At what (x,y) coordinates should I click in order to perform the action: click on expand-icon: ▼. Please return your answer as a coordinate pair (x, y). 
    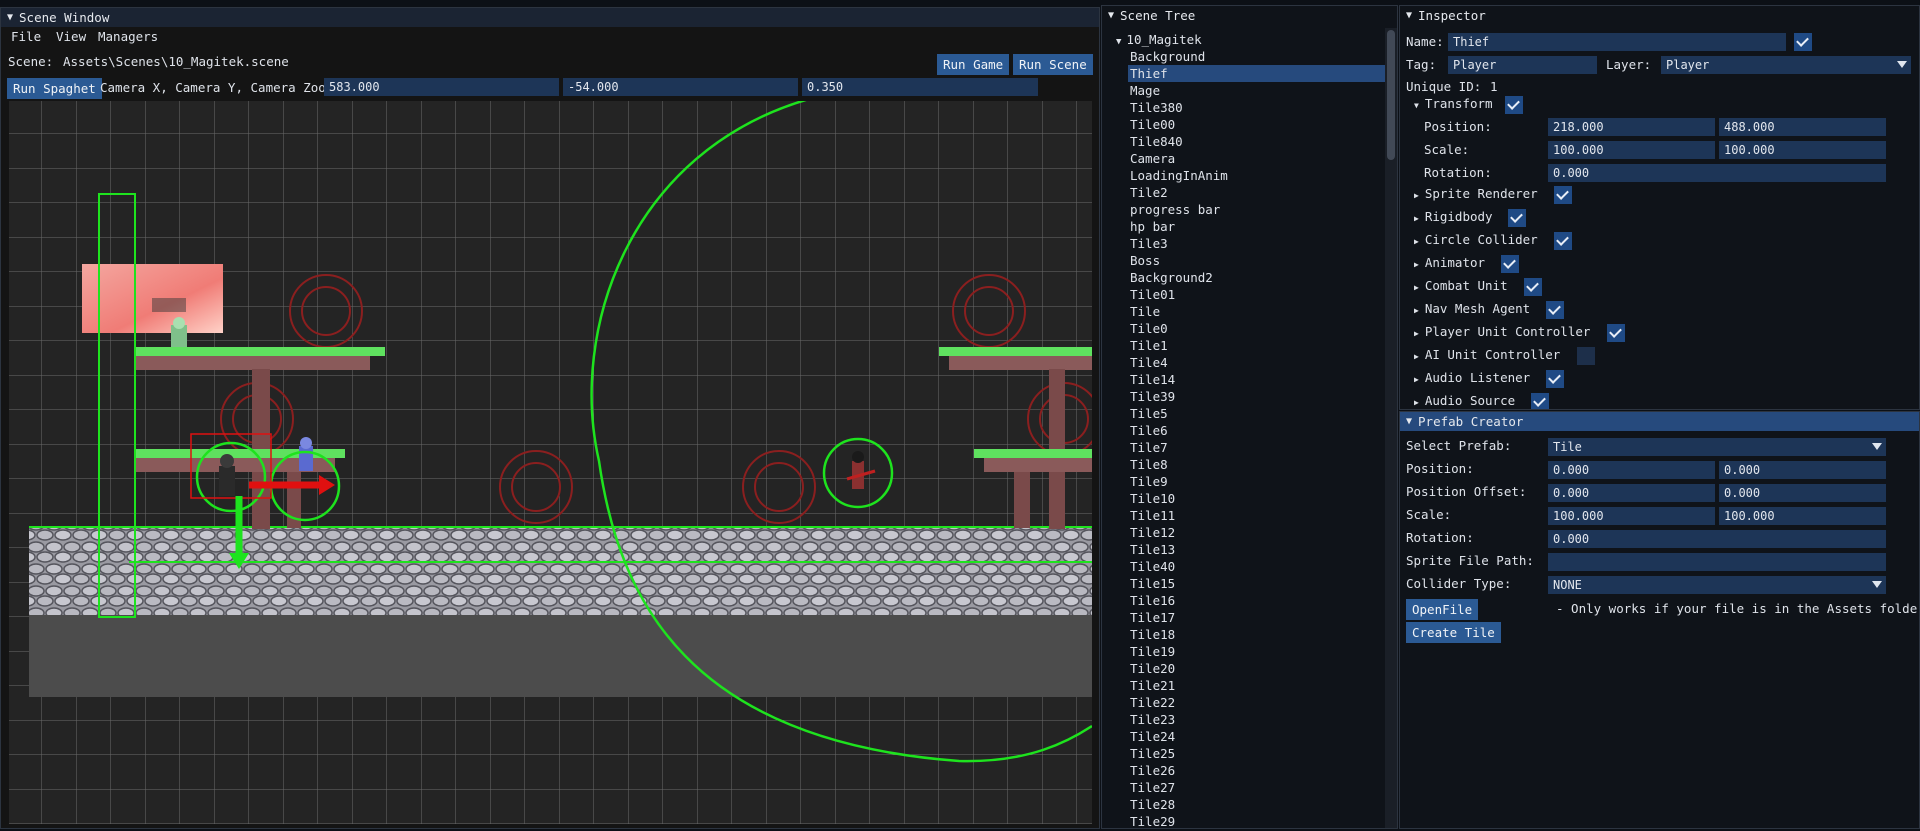
    Looking at the image, I should click on (1416, 105).